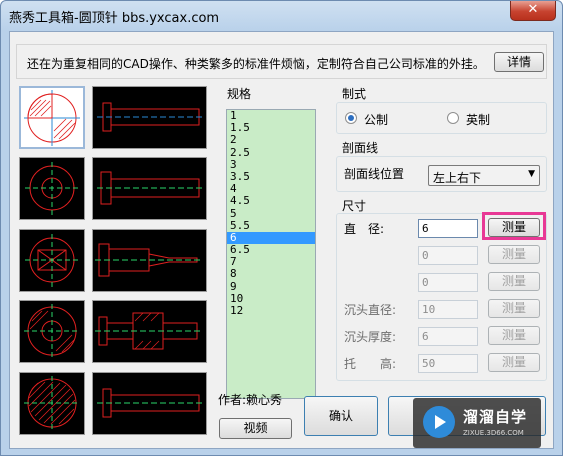 The height and width of the screenshot is (456, 563). Describe the element at coordinates (514, 254) in the screenshot. I see `measure-button-2: 测量` at that location.